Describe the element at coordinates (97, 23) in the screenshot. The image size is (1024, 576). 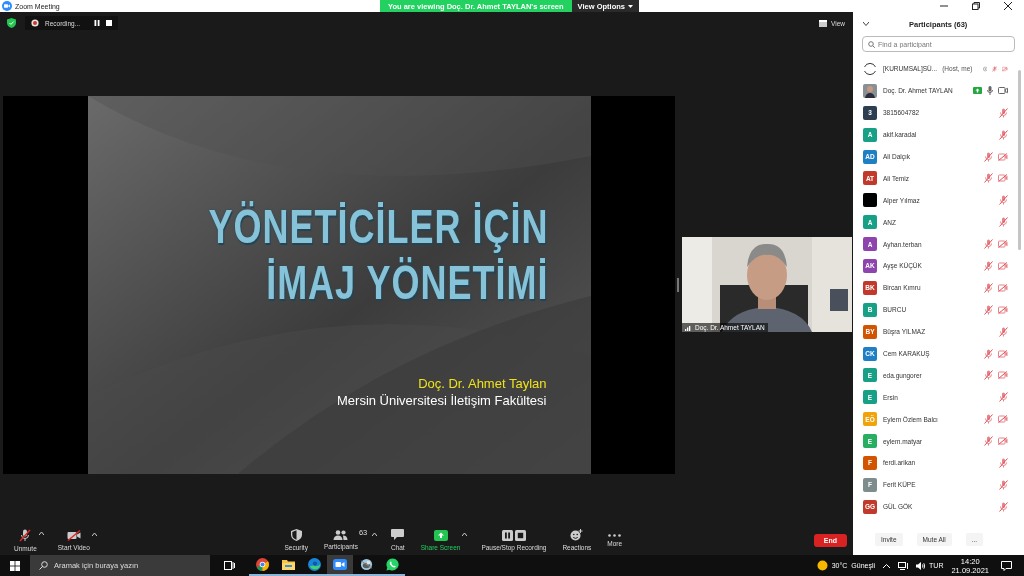
I see `pause-icon` at that location.